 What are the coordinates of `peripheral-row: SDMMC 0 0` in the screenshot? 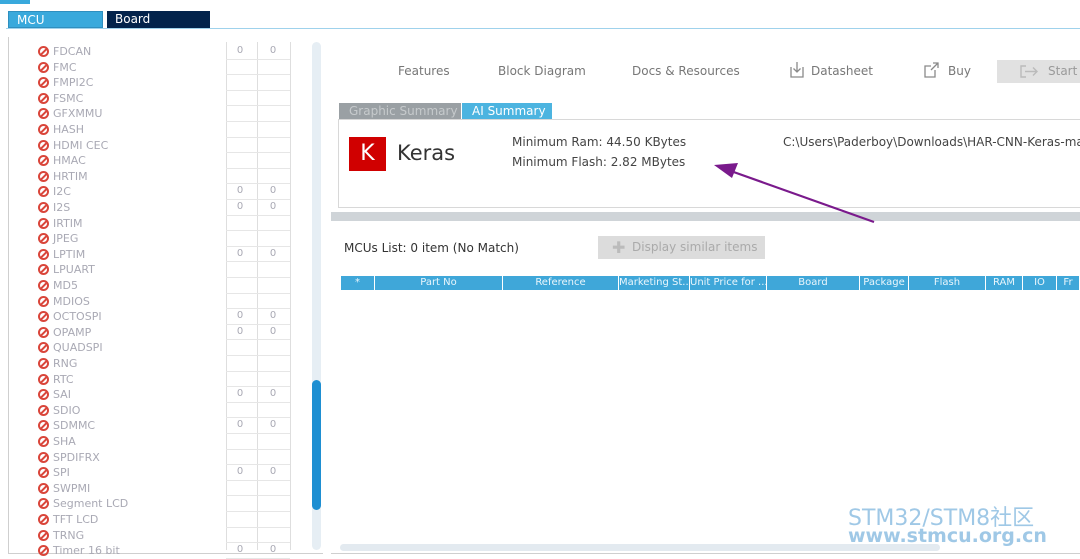 It's located at (164, 426).